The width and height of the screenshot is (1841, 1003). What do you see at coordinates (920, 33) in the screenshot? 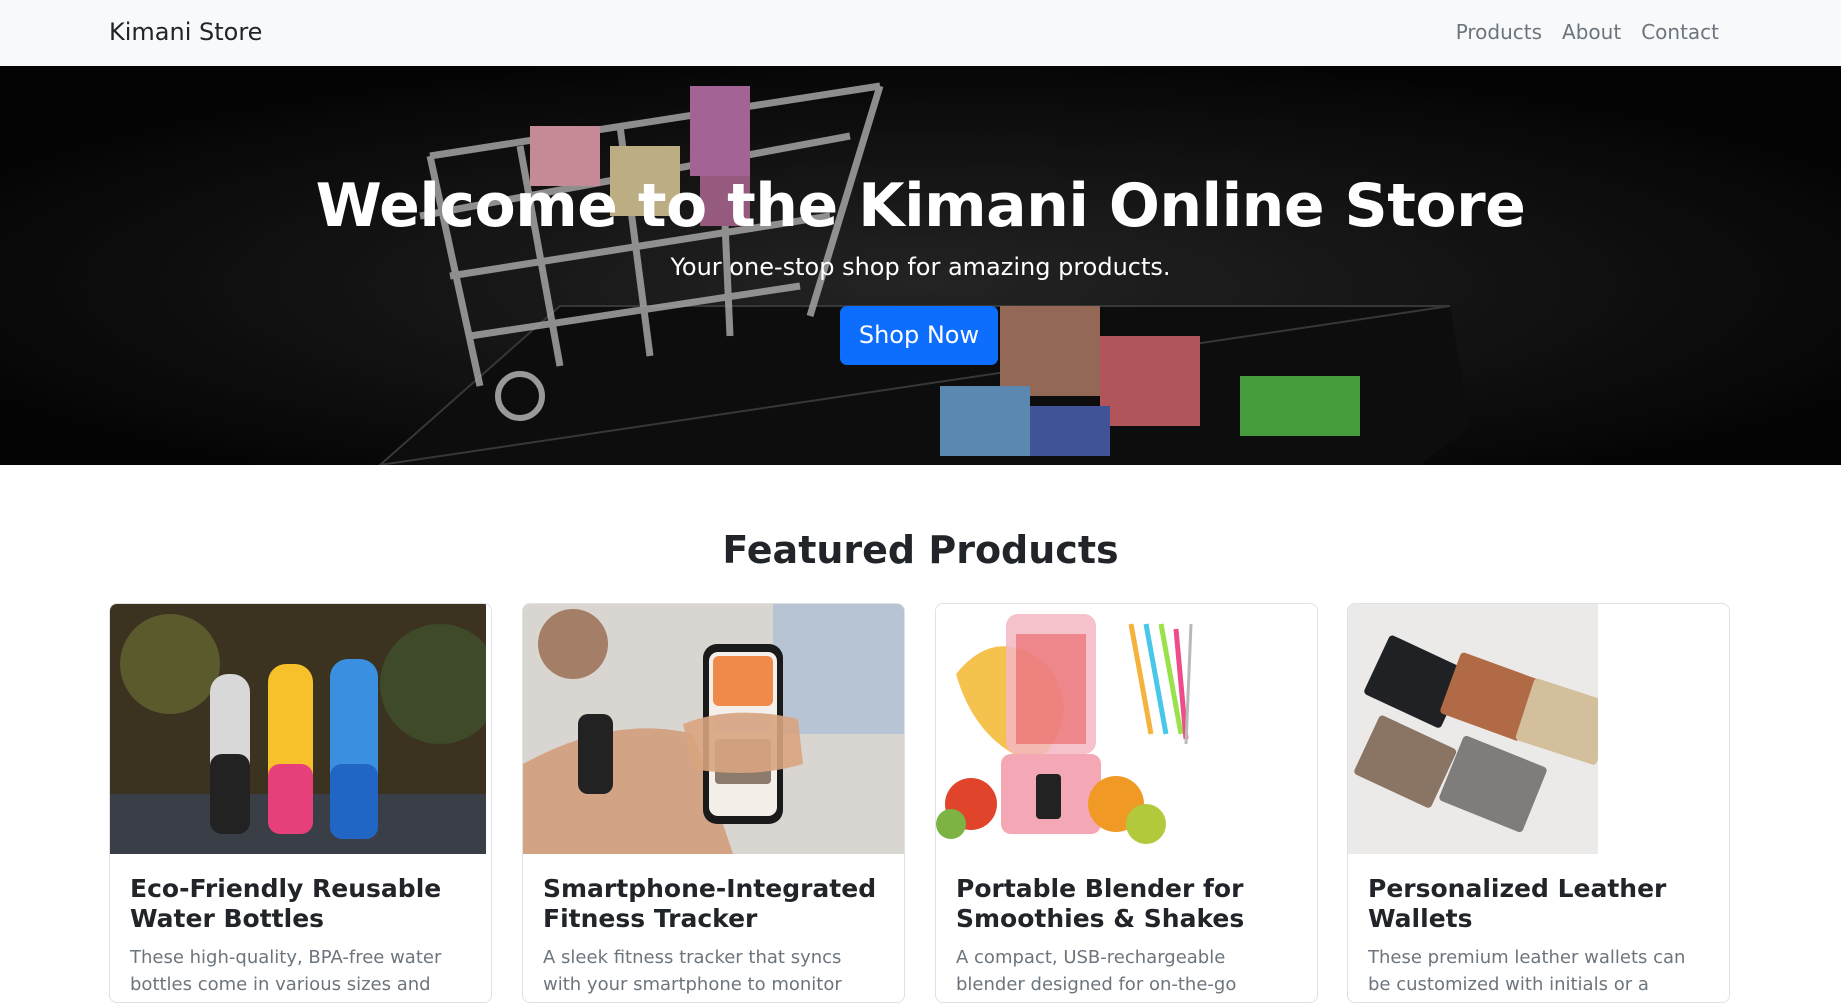
I see `navbar: Kimani Store Products About Contact` at bounding box center [920, 33].